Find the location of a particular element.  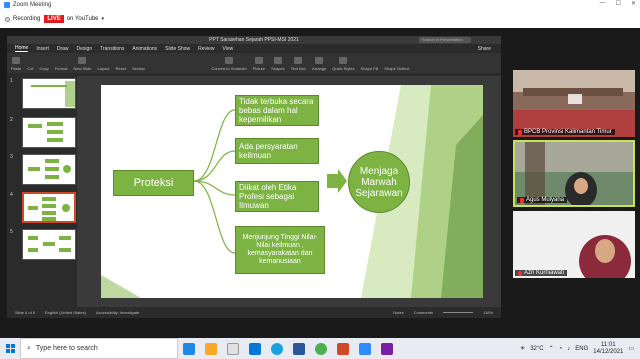

word-icon is located at coordinates (299, 348).